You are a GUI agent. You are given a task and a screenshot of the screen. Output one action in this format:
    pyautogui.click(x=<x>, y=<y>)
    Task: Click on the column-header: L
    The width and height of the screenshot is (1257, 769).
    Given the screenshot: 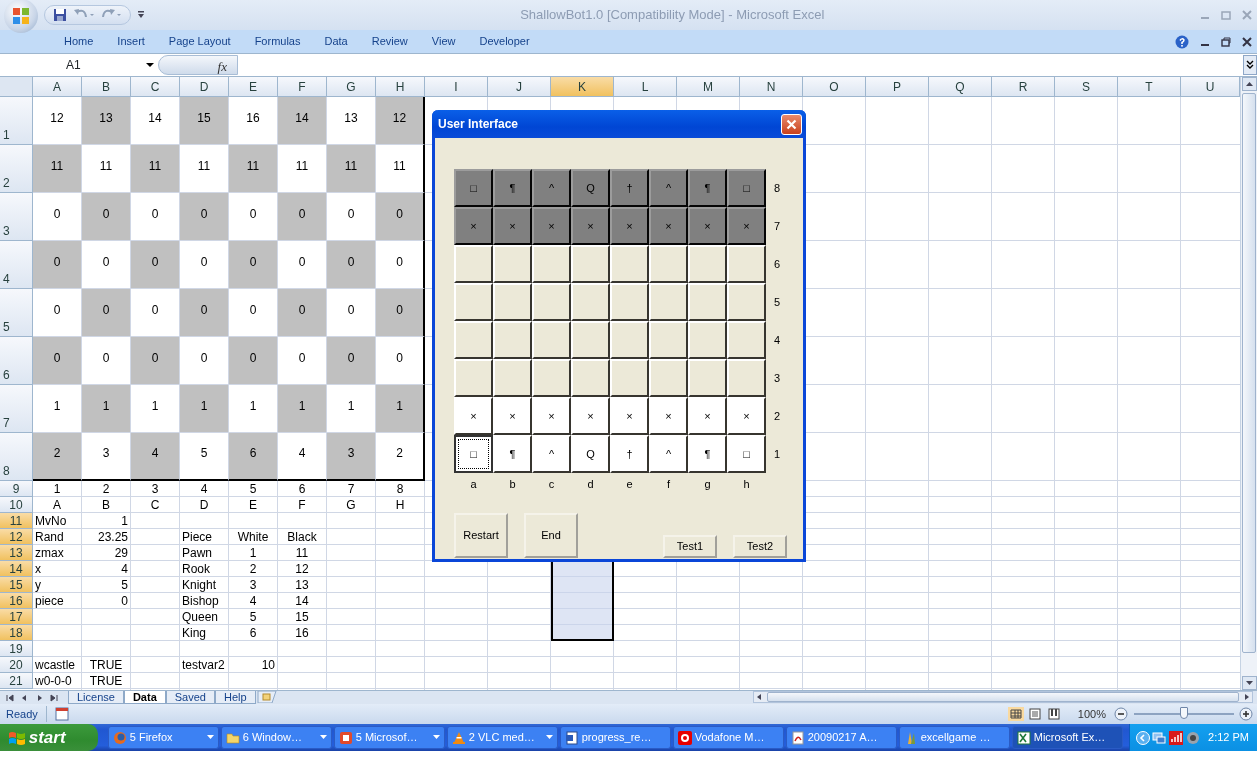 What is the action you would take?
    pyautogui.click(x=645, y=87)
    